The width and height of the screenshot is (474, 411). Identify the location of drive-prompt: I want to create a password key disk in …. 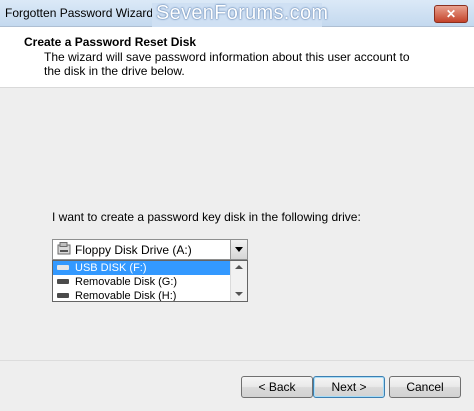
(206, 217).